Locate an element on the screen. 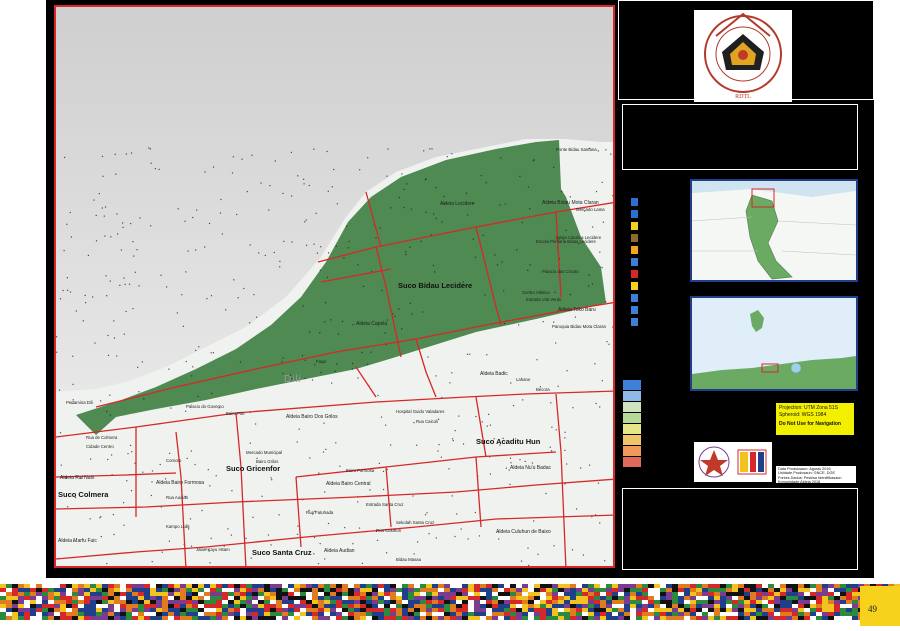 The height and width of the screenshot is (631, 900). computer-icon is located at coordinates (634, 322).